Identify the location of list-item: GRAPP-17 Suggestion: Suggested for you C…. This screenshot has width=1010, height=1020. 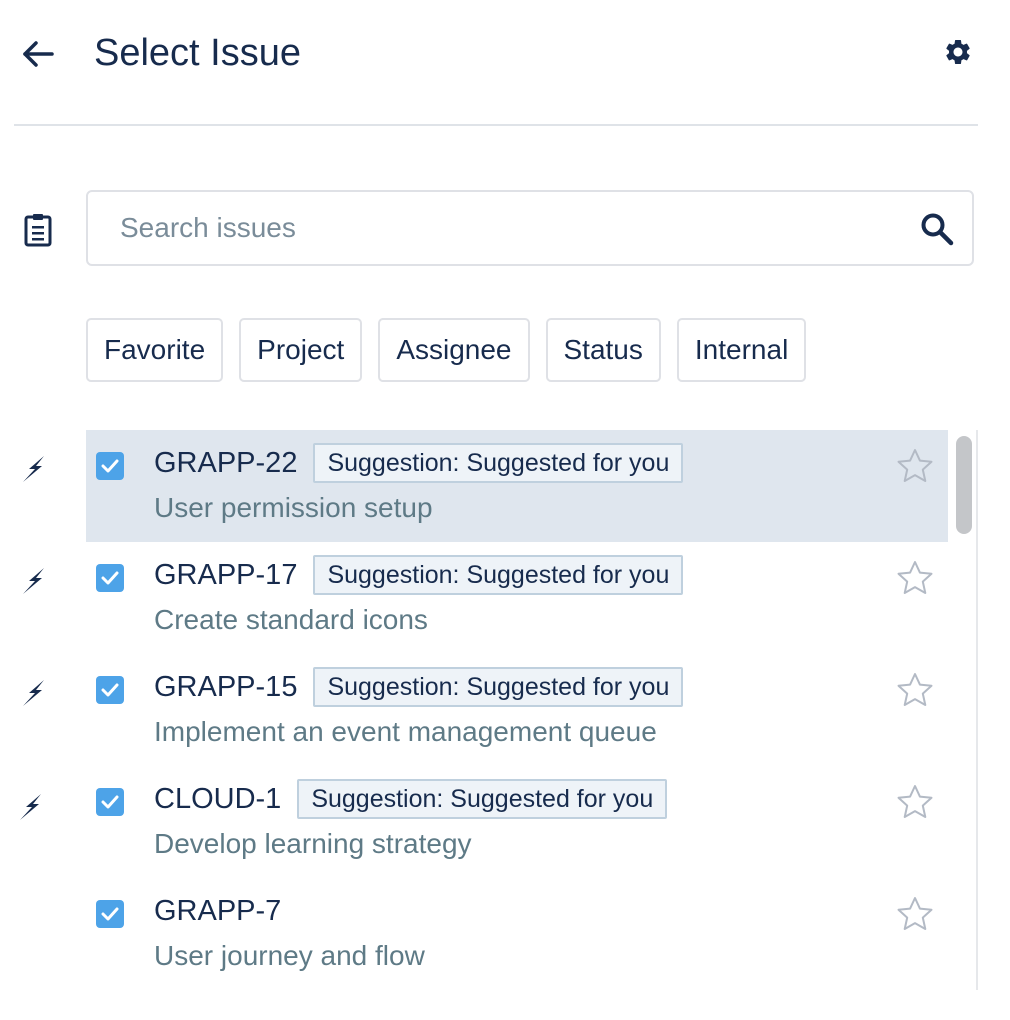
(474, 598).